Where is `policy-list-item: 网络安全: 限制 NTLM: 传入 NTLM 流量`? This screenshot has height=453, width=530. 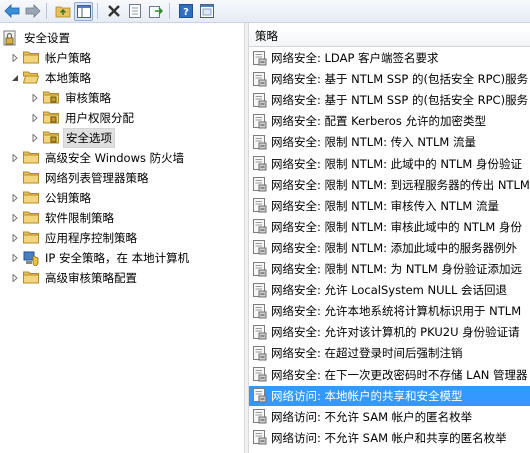
policy-list-item: 网络安全: 限制 NTLM: 传入 NTLM 流量 is located at coordinates (389, 142).